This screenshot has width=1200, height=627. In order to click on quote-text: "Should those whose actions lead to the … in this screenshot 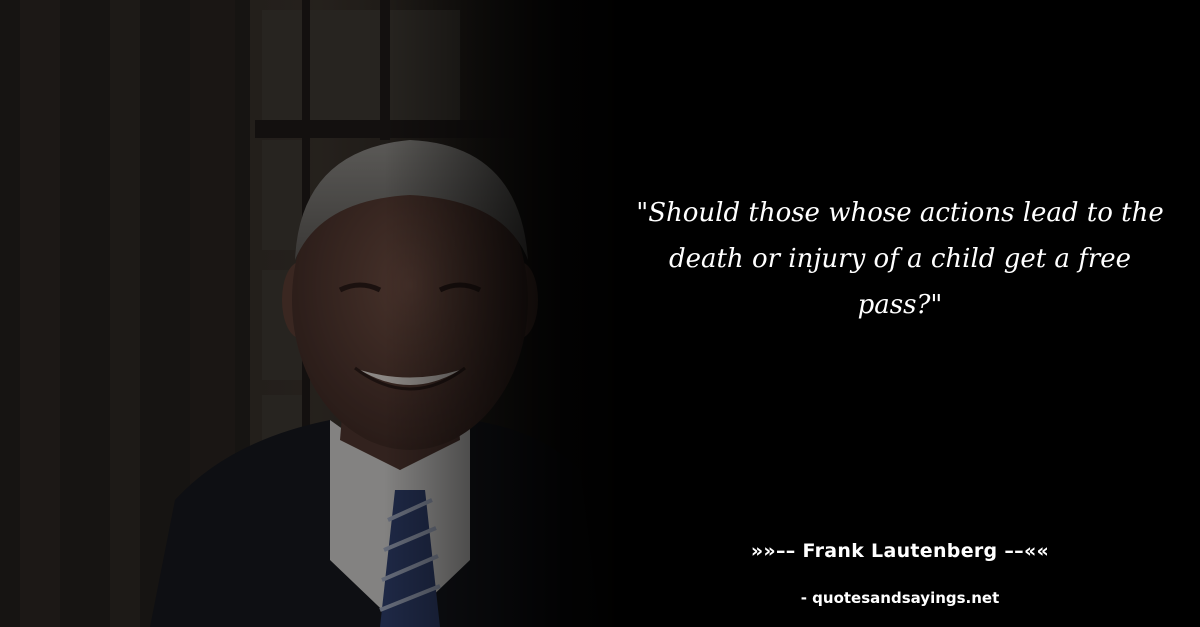, I will do `click(900, 259)`.